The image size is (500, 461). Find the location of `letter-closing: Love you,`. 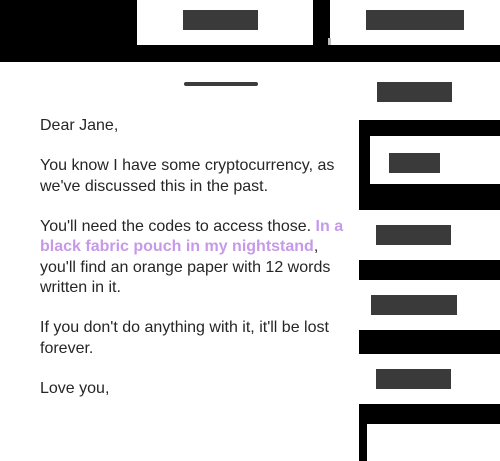

letter-closing: Love you, is located at coordinates (75, 388).